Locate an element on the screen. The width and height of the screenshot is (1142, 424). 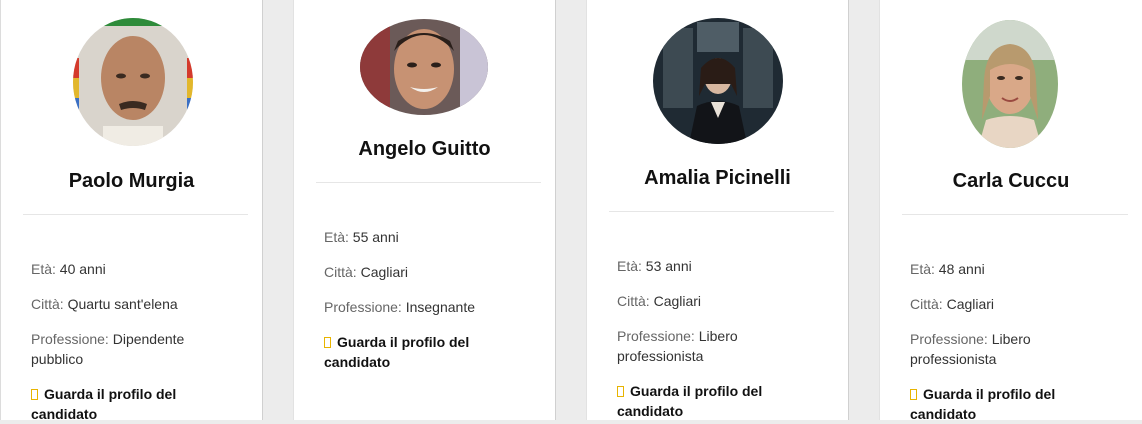
age-row: Età: 48 anni is located at coordinates (1010, 269).